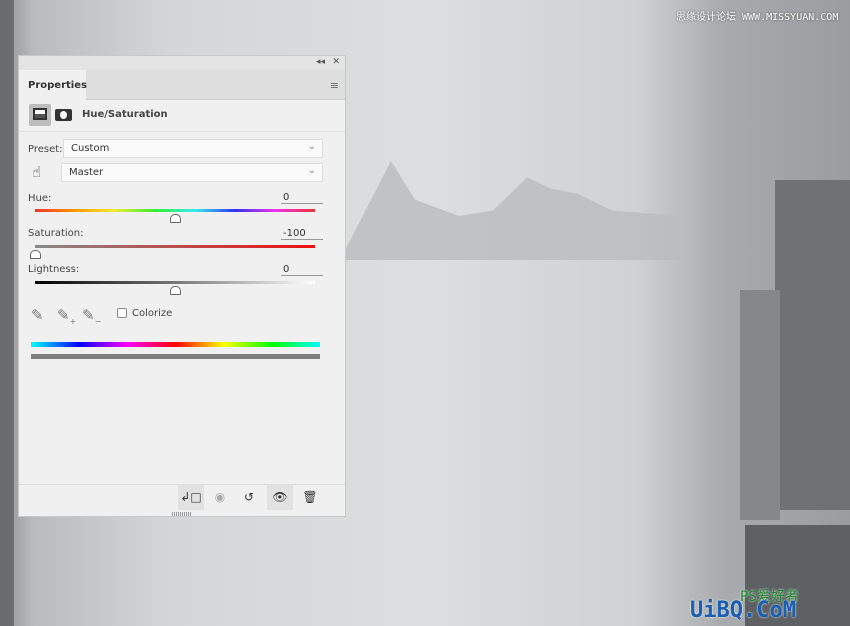  I want to click on channel-select: Master ⌄, so click(192, 172).